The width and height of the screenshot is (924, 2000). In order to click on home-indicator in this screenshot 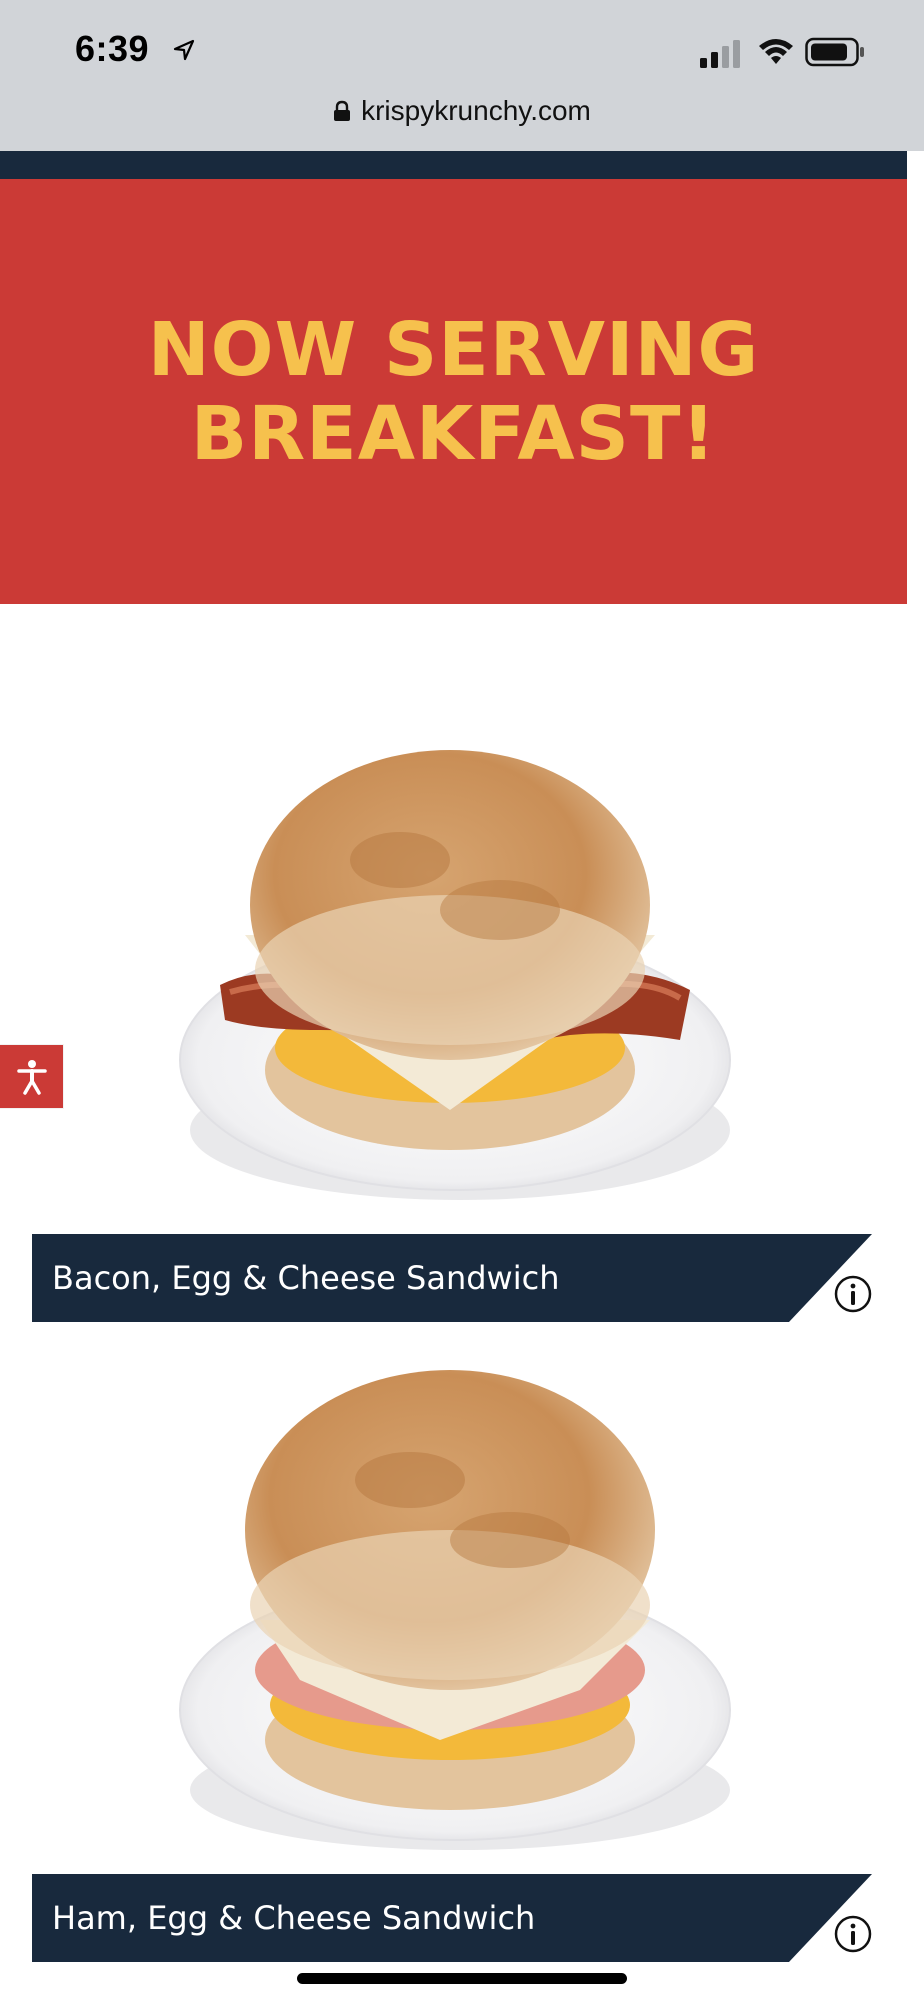, I will do `click(462, 1978)`.